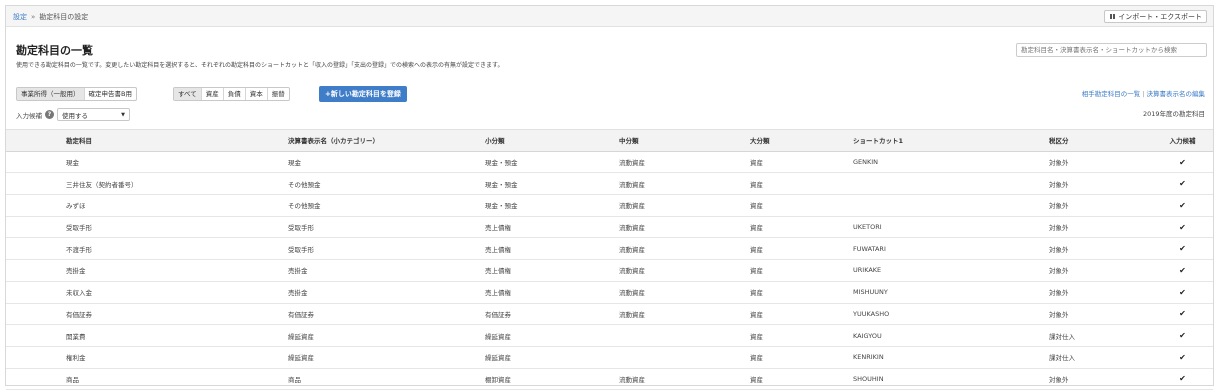 The width and height of the screenshot is (1219, 392). I want to click on search-input, so click(1111, 50).